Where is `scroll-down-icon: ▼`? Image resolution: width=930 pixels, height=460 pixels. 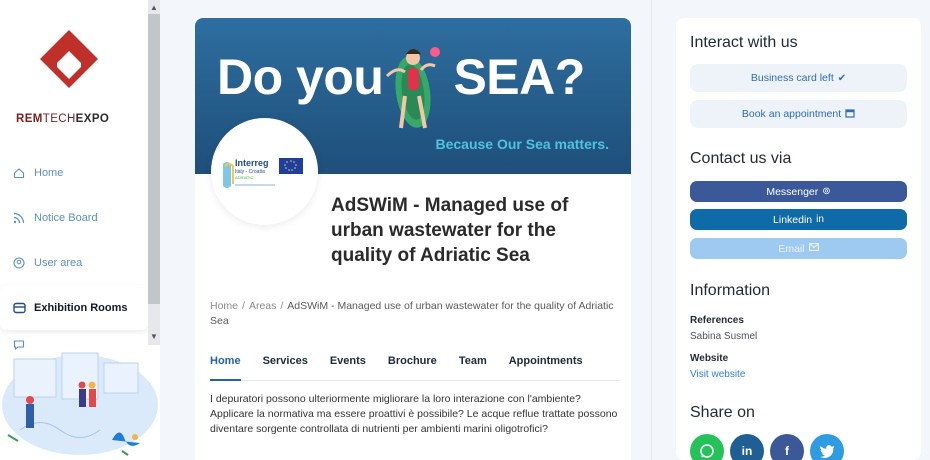
scroll-down-icon: ▼ is located at coordinates (154, 336).